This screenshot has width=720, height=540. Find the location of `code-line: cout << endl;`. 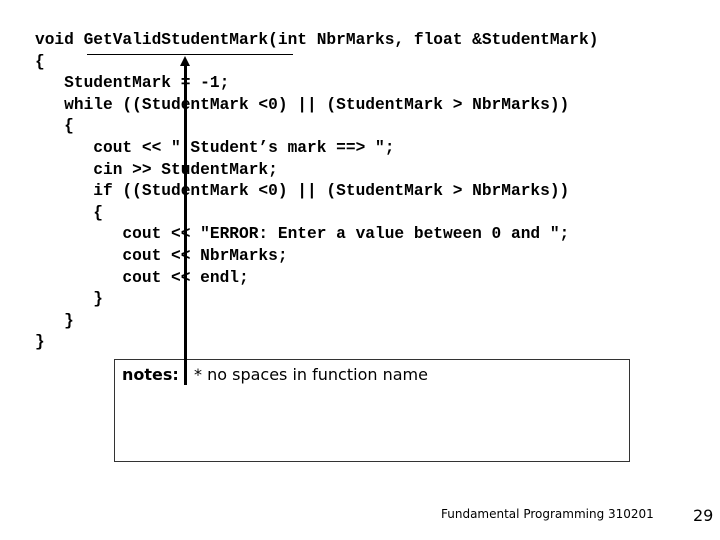

code-line: cout << endl; is located at coordinates (142, 277).